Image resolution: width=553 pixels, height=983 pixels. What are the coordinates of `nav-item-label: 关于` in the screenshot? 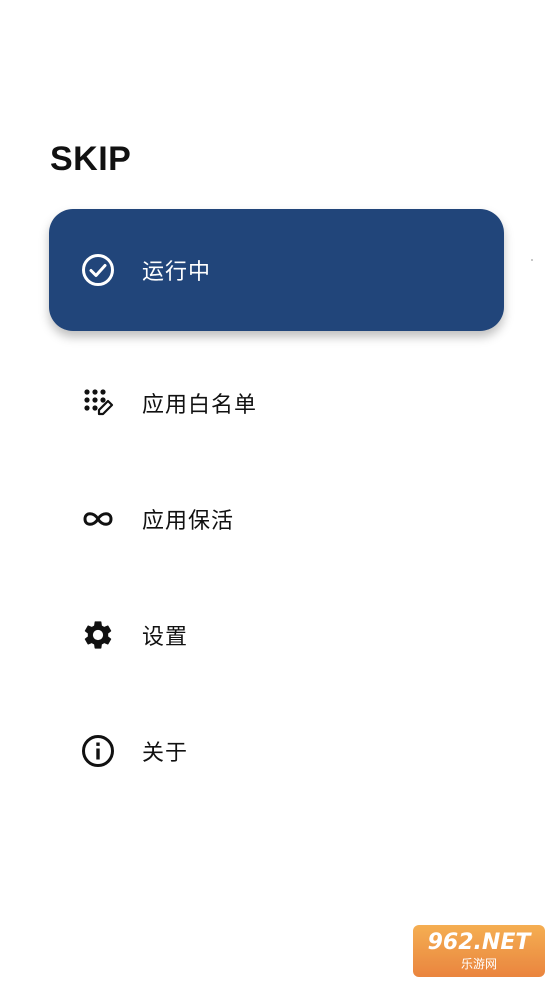 It's located at (165, 753).